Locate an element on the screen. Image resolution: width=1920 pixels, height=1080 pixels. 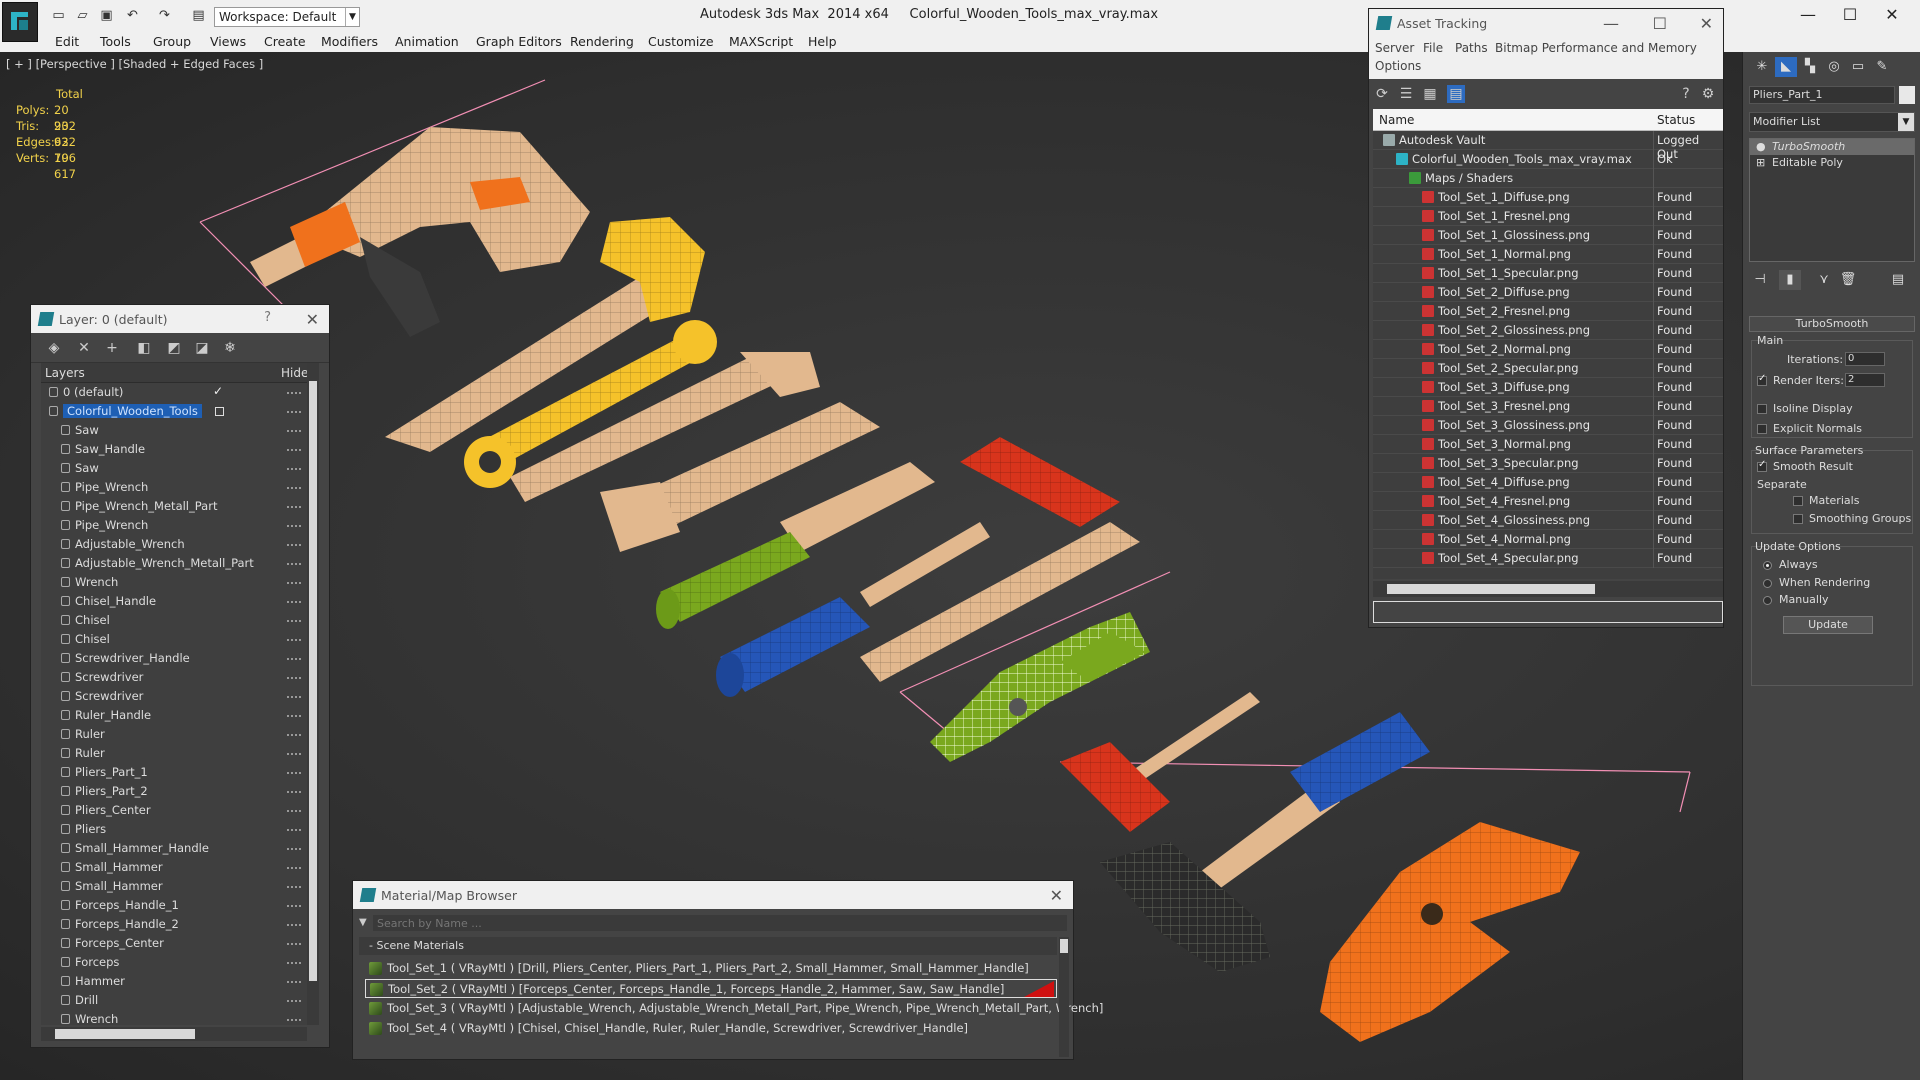
minimize-icon: — is located at coordinates (1611, 23).